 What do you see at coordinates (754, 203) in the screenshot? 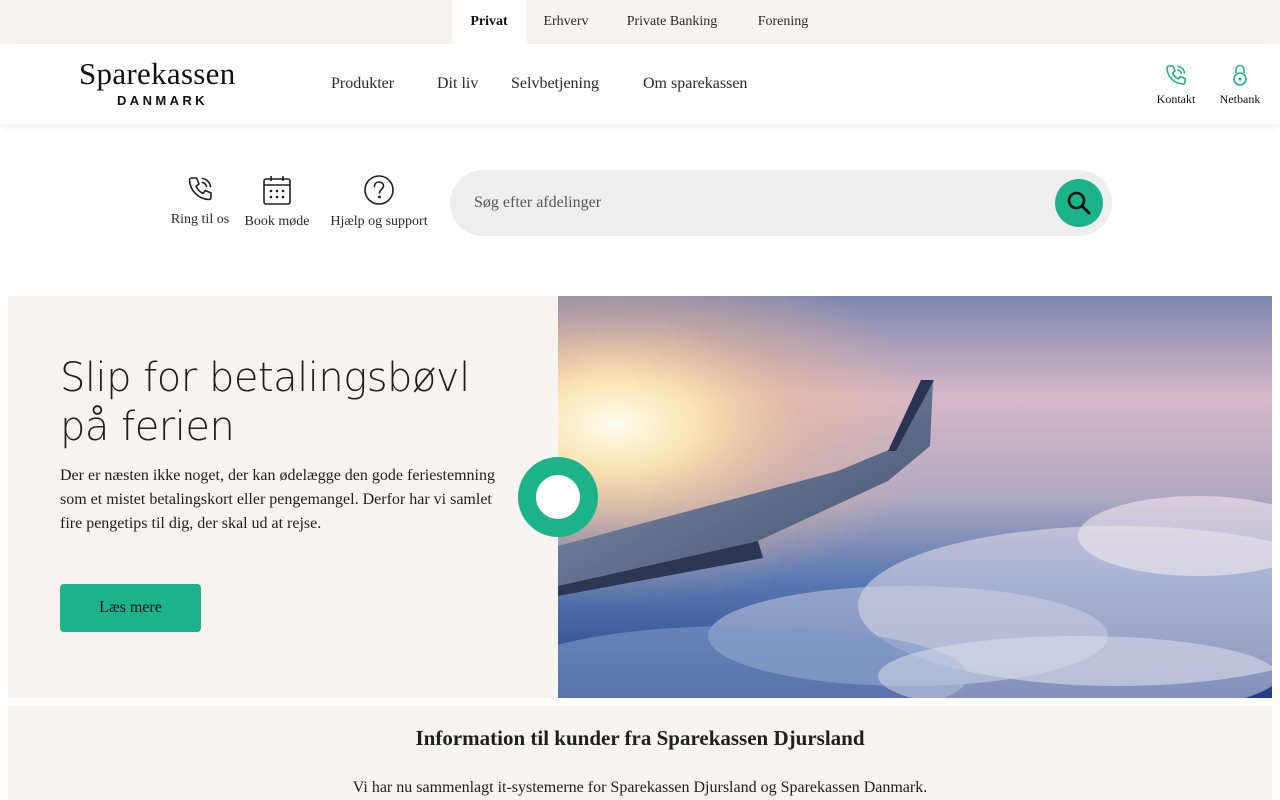
I see `search-input` at bounding box center [754, 203].